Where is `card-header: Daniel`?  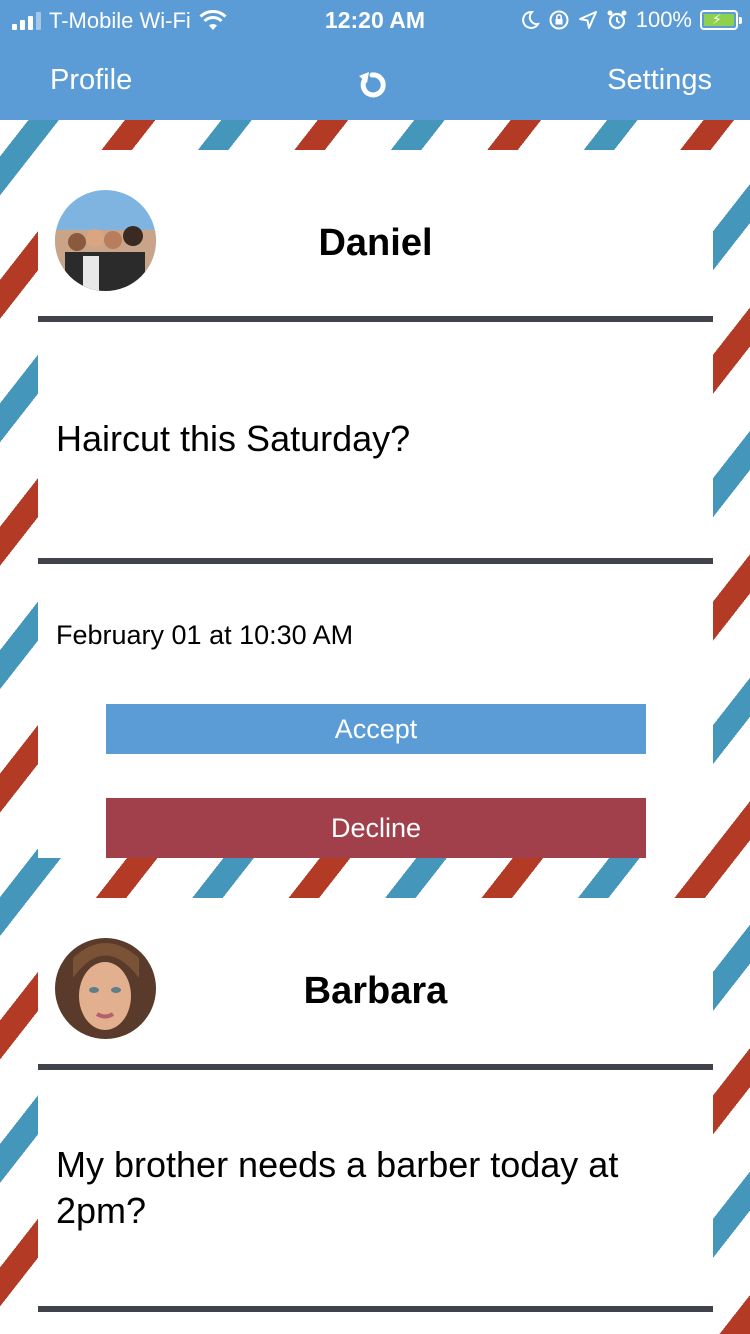
card-header: Daniel is located at coordinates (375, 233).